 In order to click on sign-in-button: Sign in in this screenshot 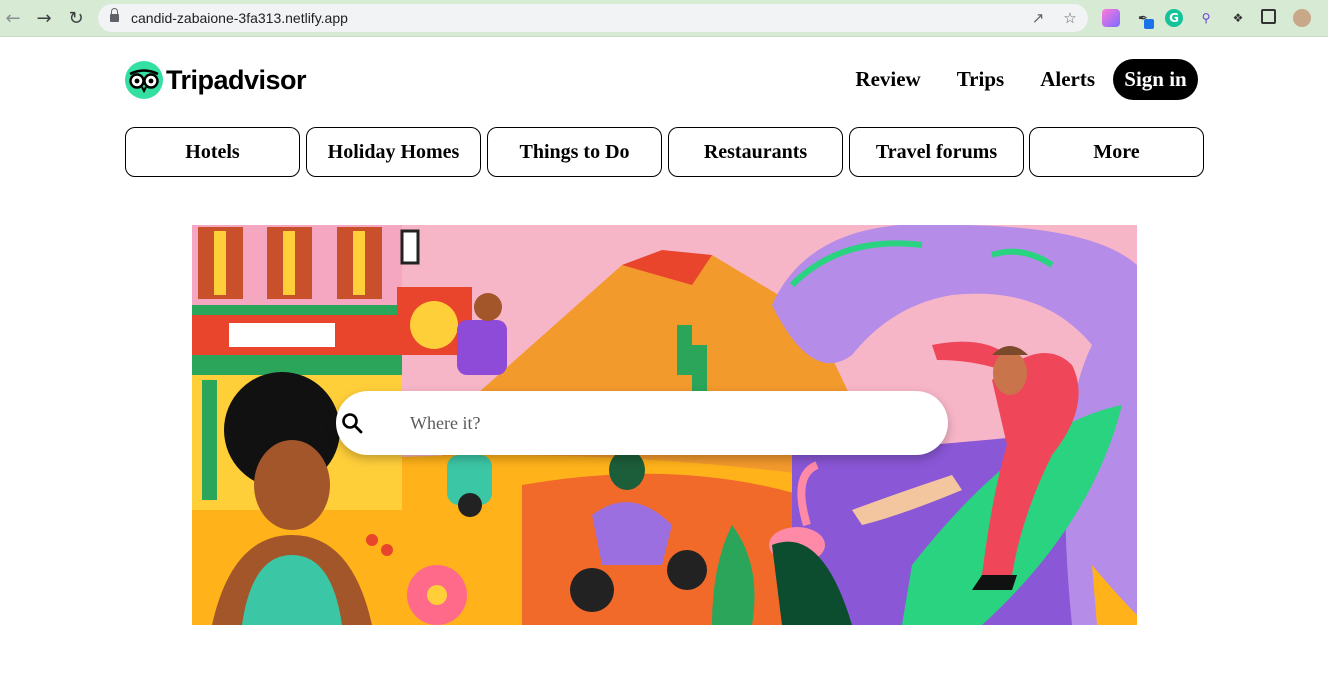, I will do `click(1155, 79)`.